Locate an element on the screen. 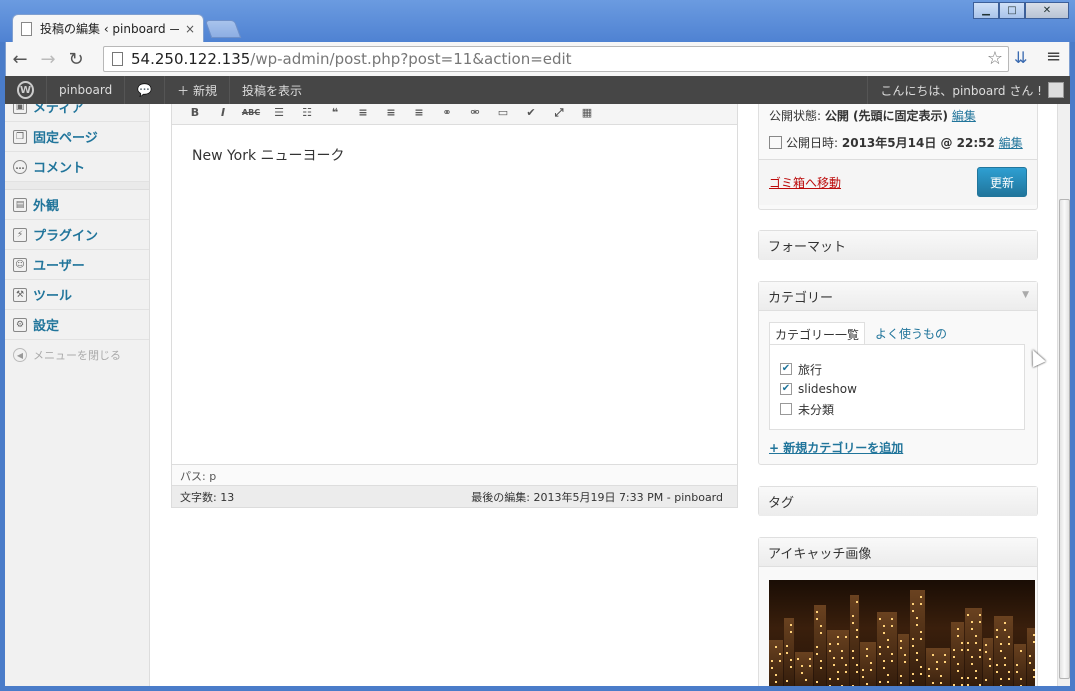  sidebar-item-label: メディア is located at coordinates (59, 110).